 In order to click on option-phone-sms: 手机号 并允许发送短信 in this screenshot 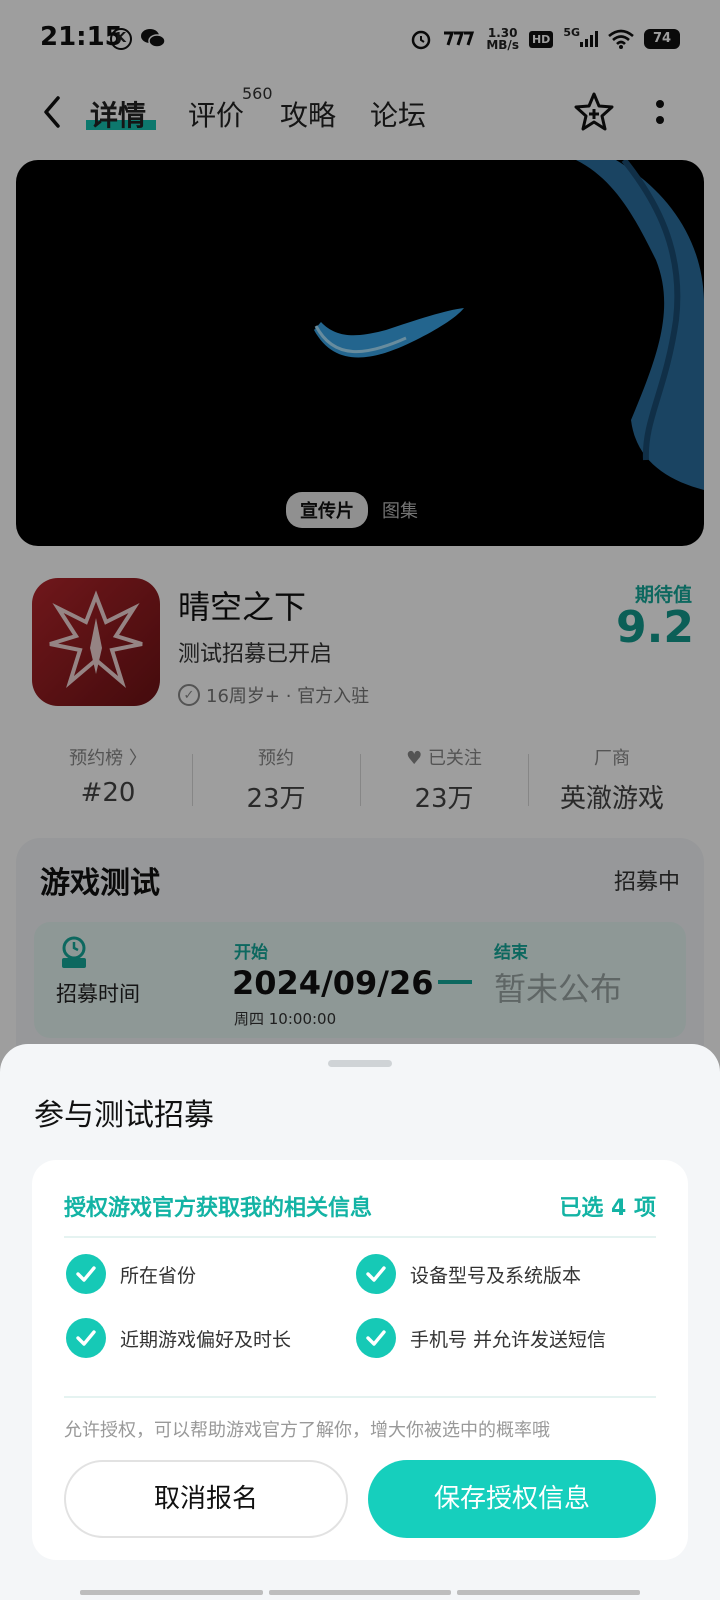, I will do `click(481, 1338)`.